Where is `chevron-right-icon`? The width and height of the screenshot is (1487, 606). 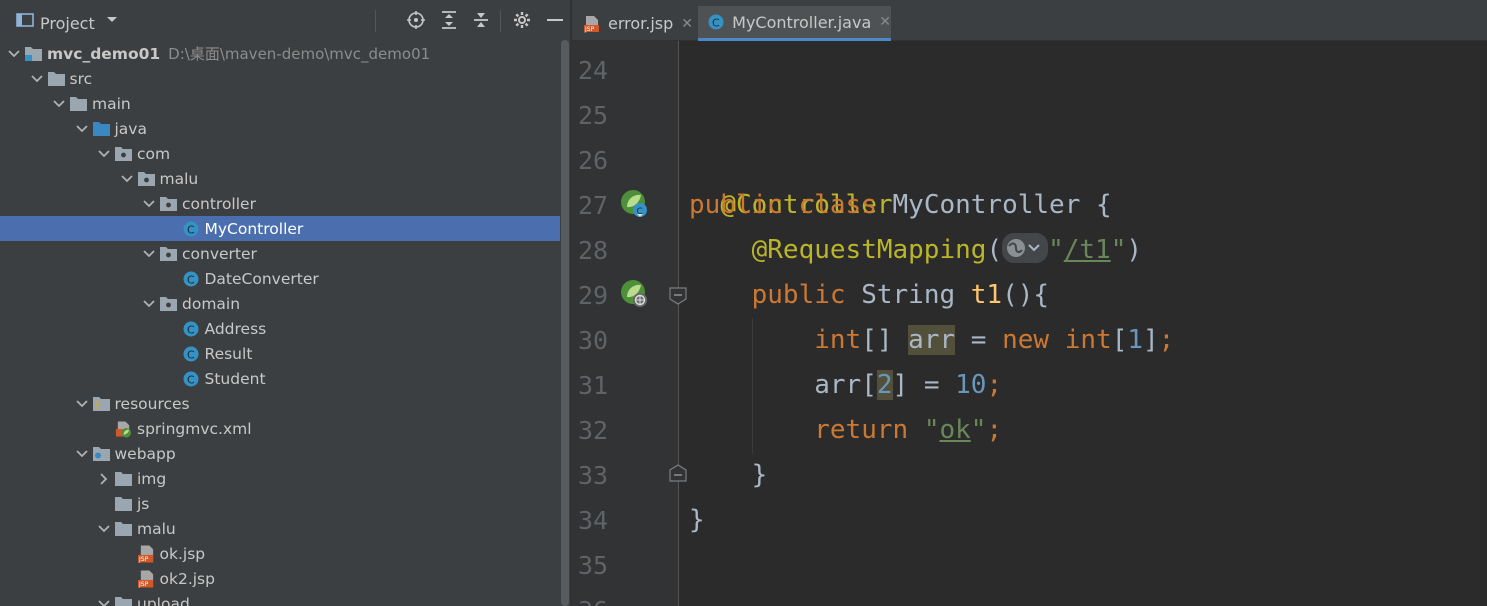
chevron-right-icon is located at coordinates (104, 478).